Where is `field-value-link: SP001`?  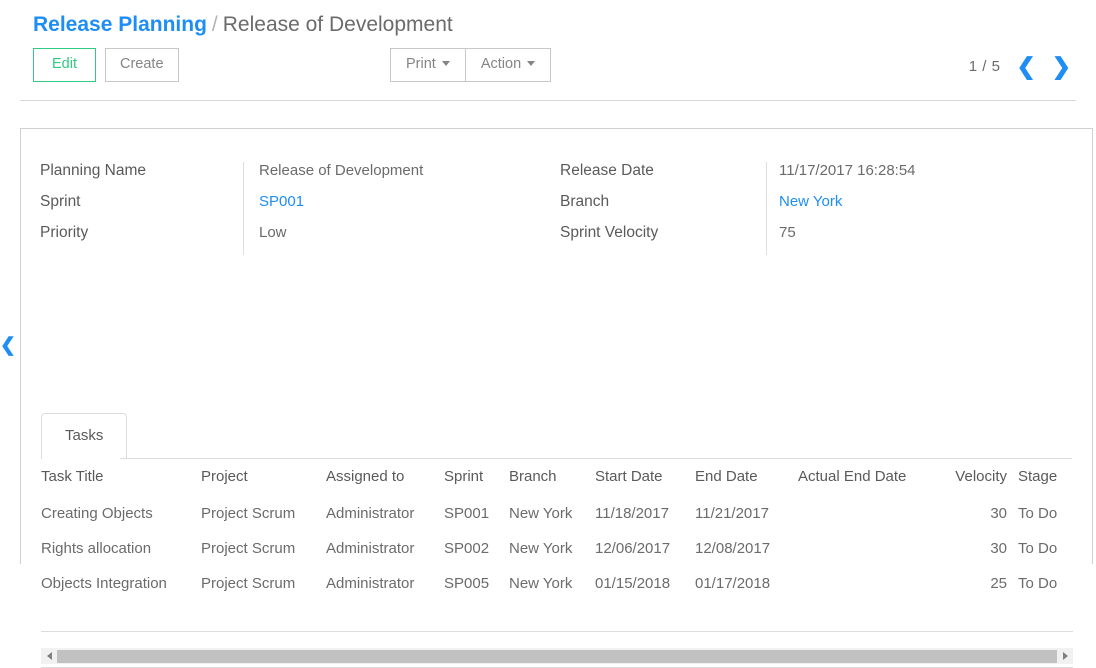 field-value-link: SP001 is located at coordinates (273, 201).